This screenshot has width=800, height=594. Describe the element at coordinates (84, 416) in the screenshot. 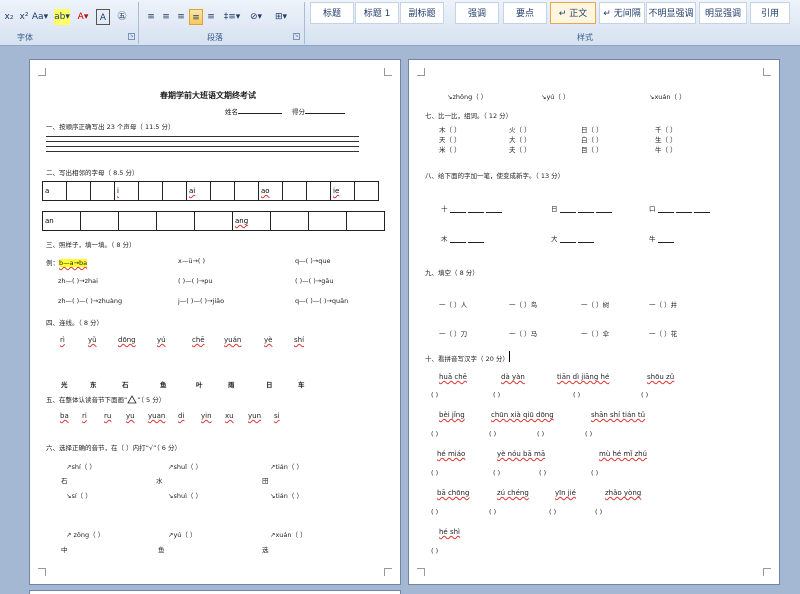

I see `pinyin-item: ri` at that location.